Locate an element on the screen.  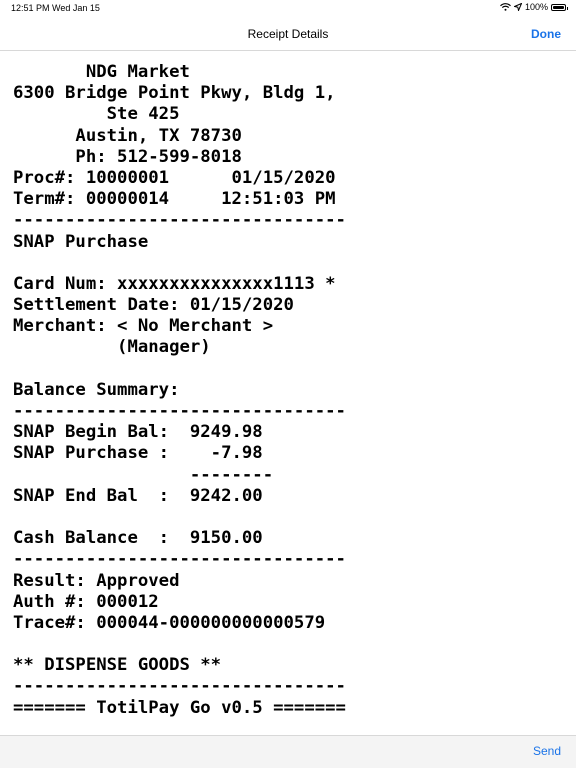
receipt-line: SNAP Begin Bal: 9249.98 is located at coordinates (138, 432).